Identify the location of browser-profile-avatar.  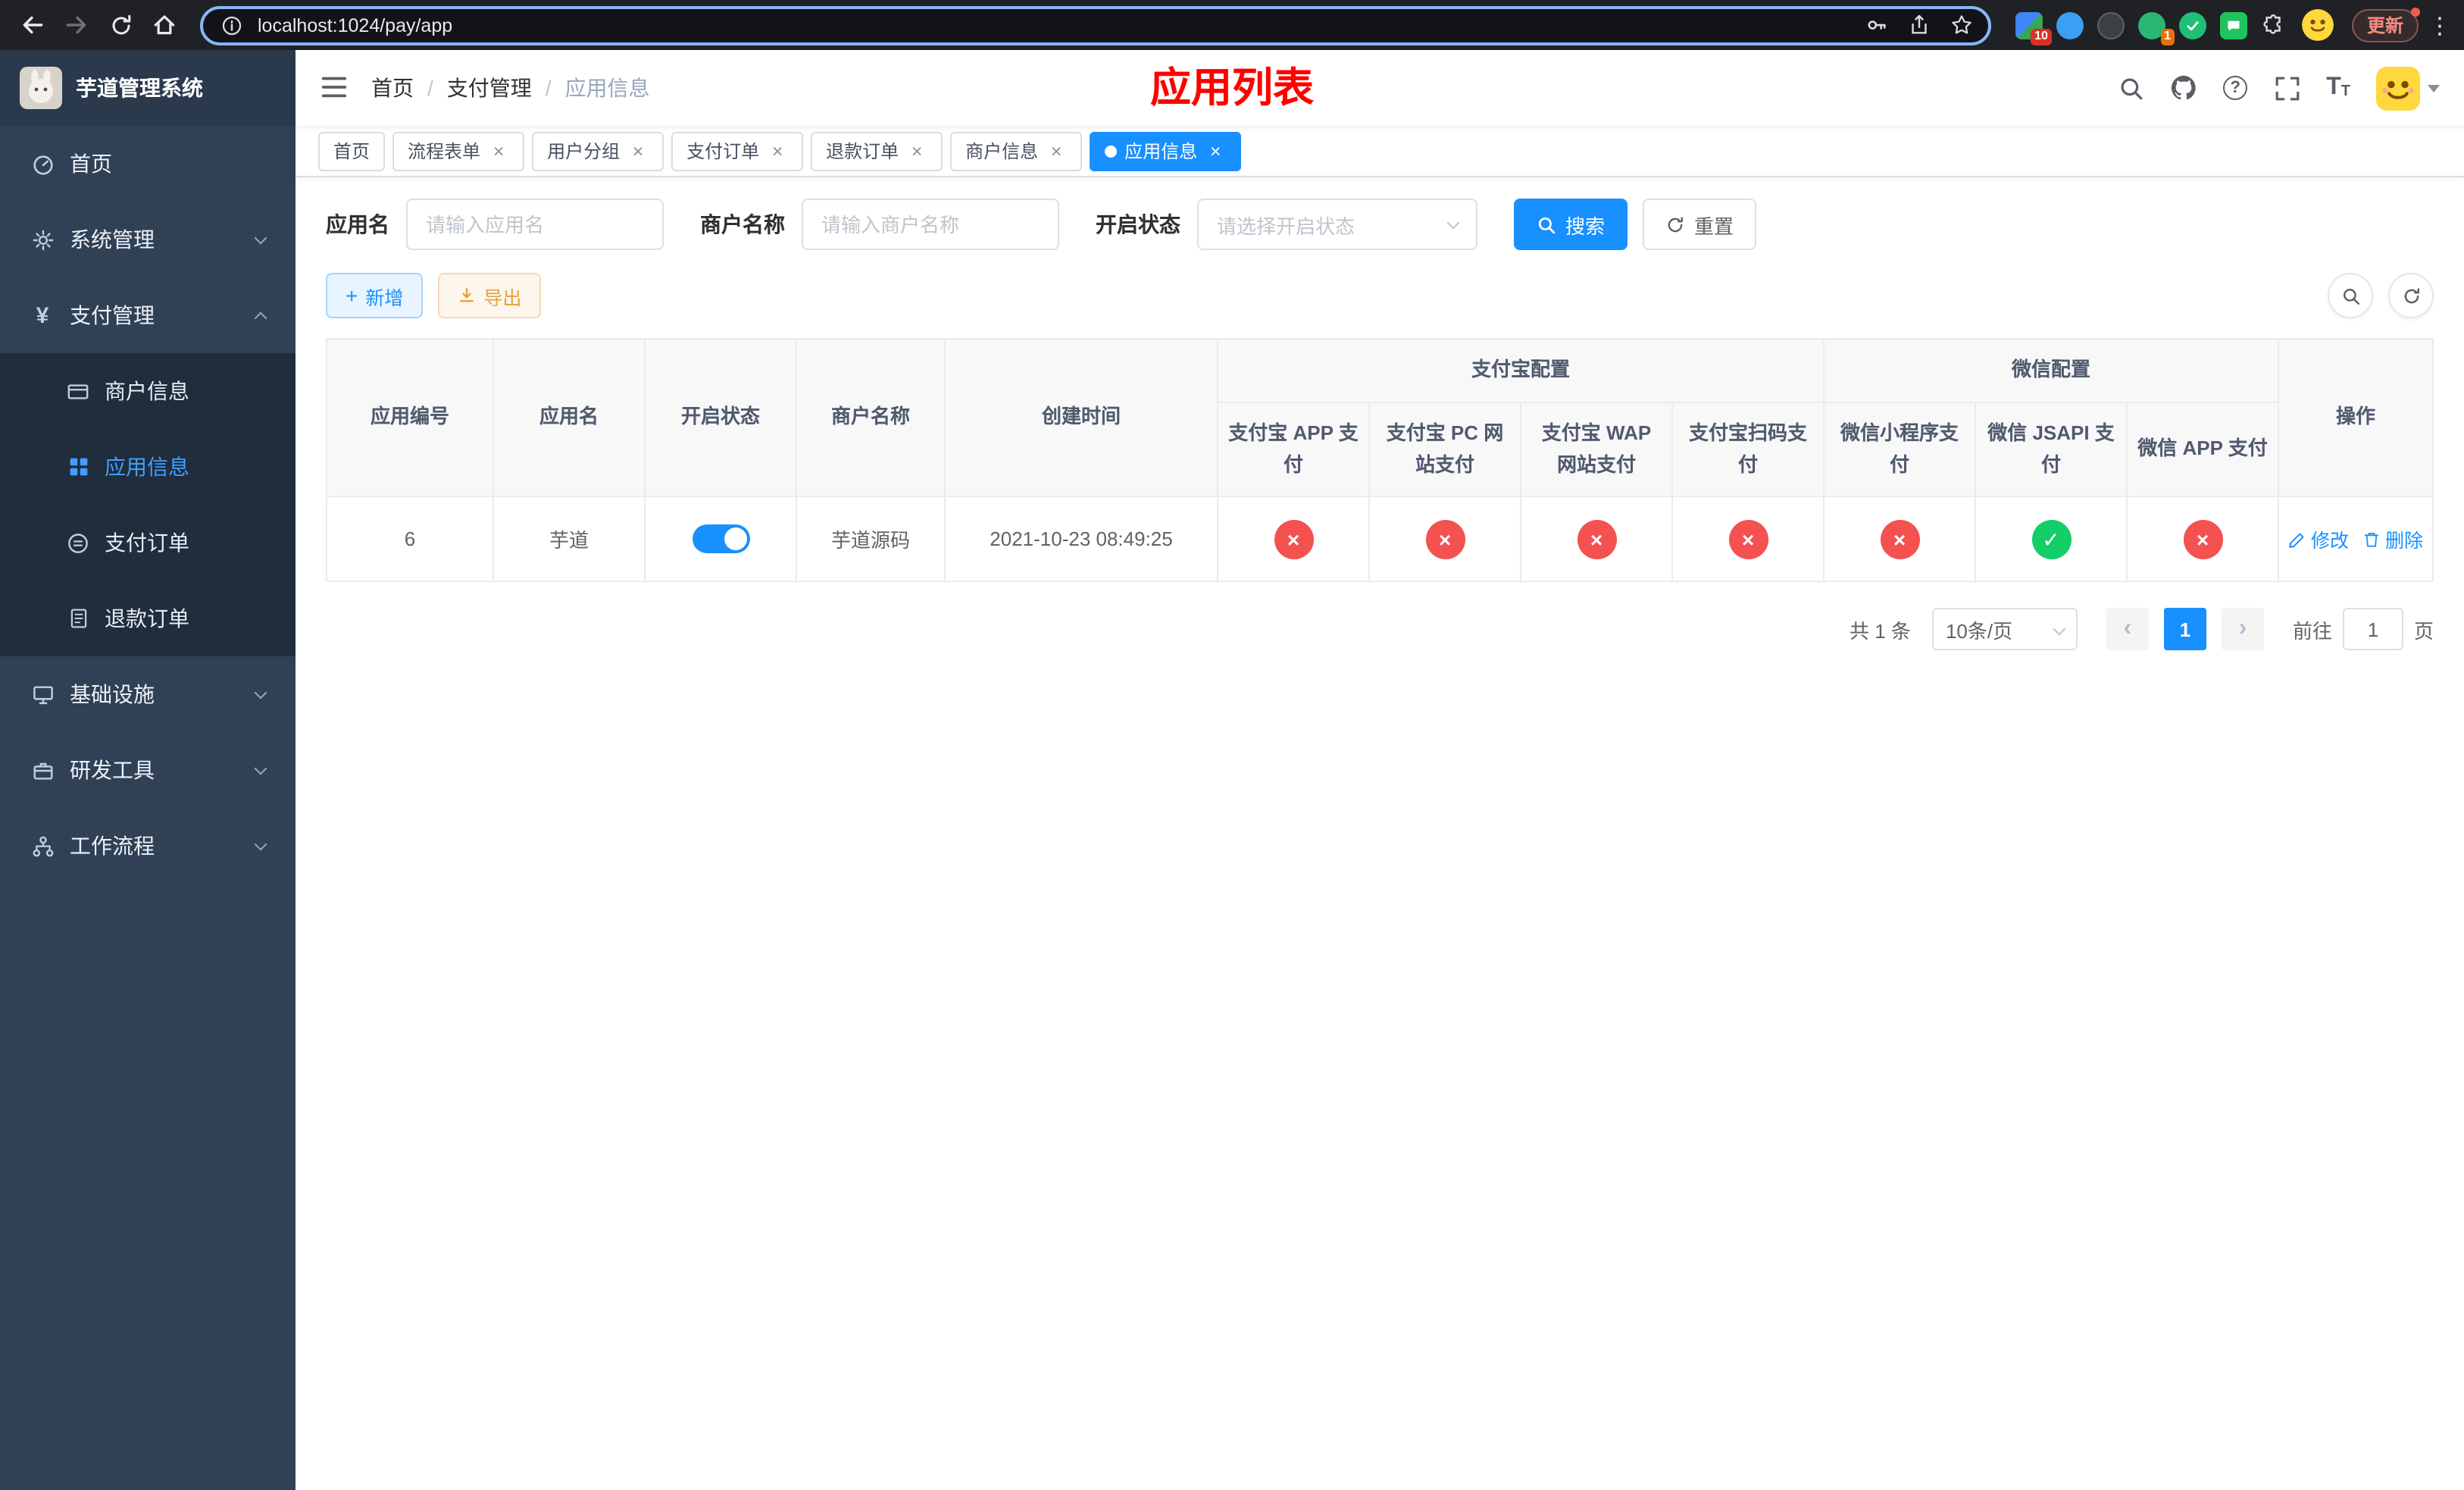
(2317, 25).